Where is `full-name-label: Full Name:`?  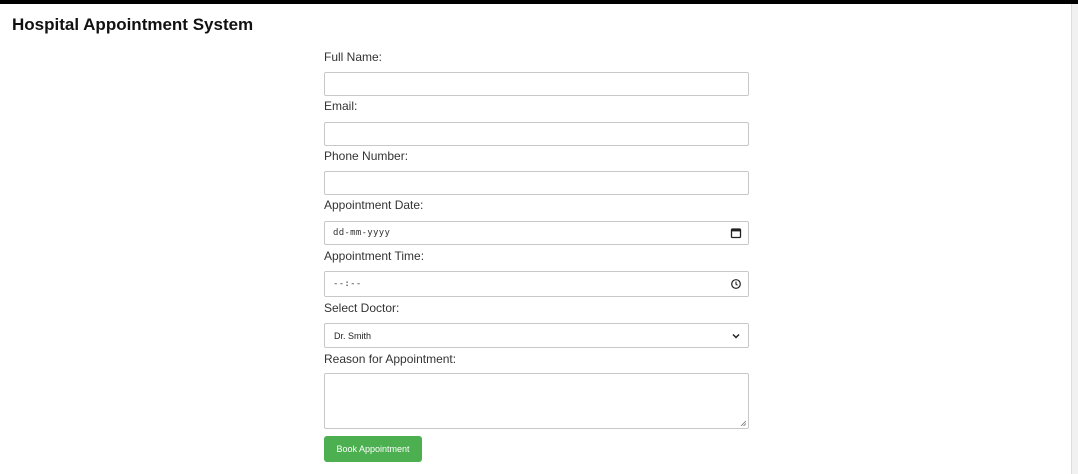
full-name-label: Full Name: is located at coordinates (353, 57).